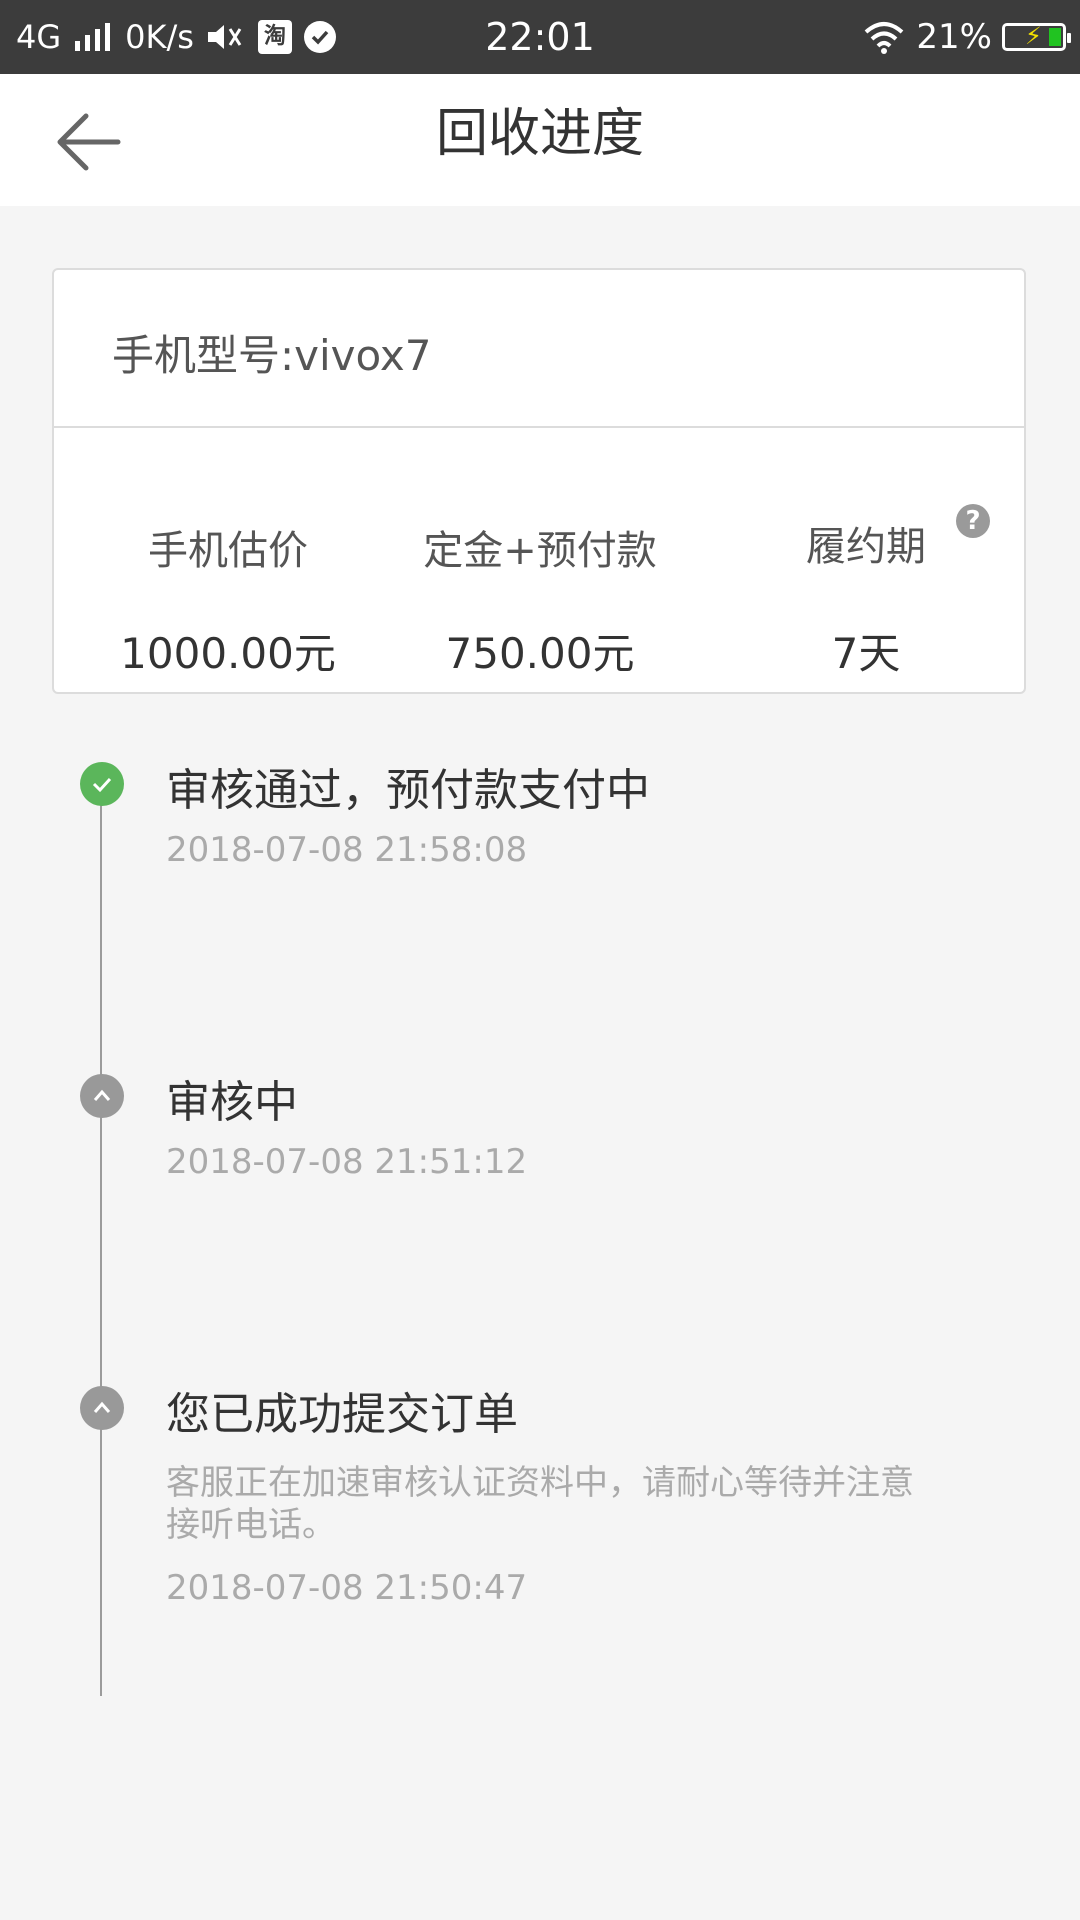 This screenshot has width=1080, height=1920. I want to click on status-bar-right: 21% ⚡, so click(966, 37).